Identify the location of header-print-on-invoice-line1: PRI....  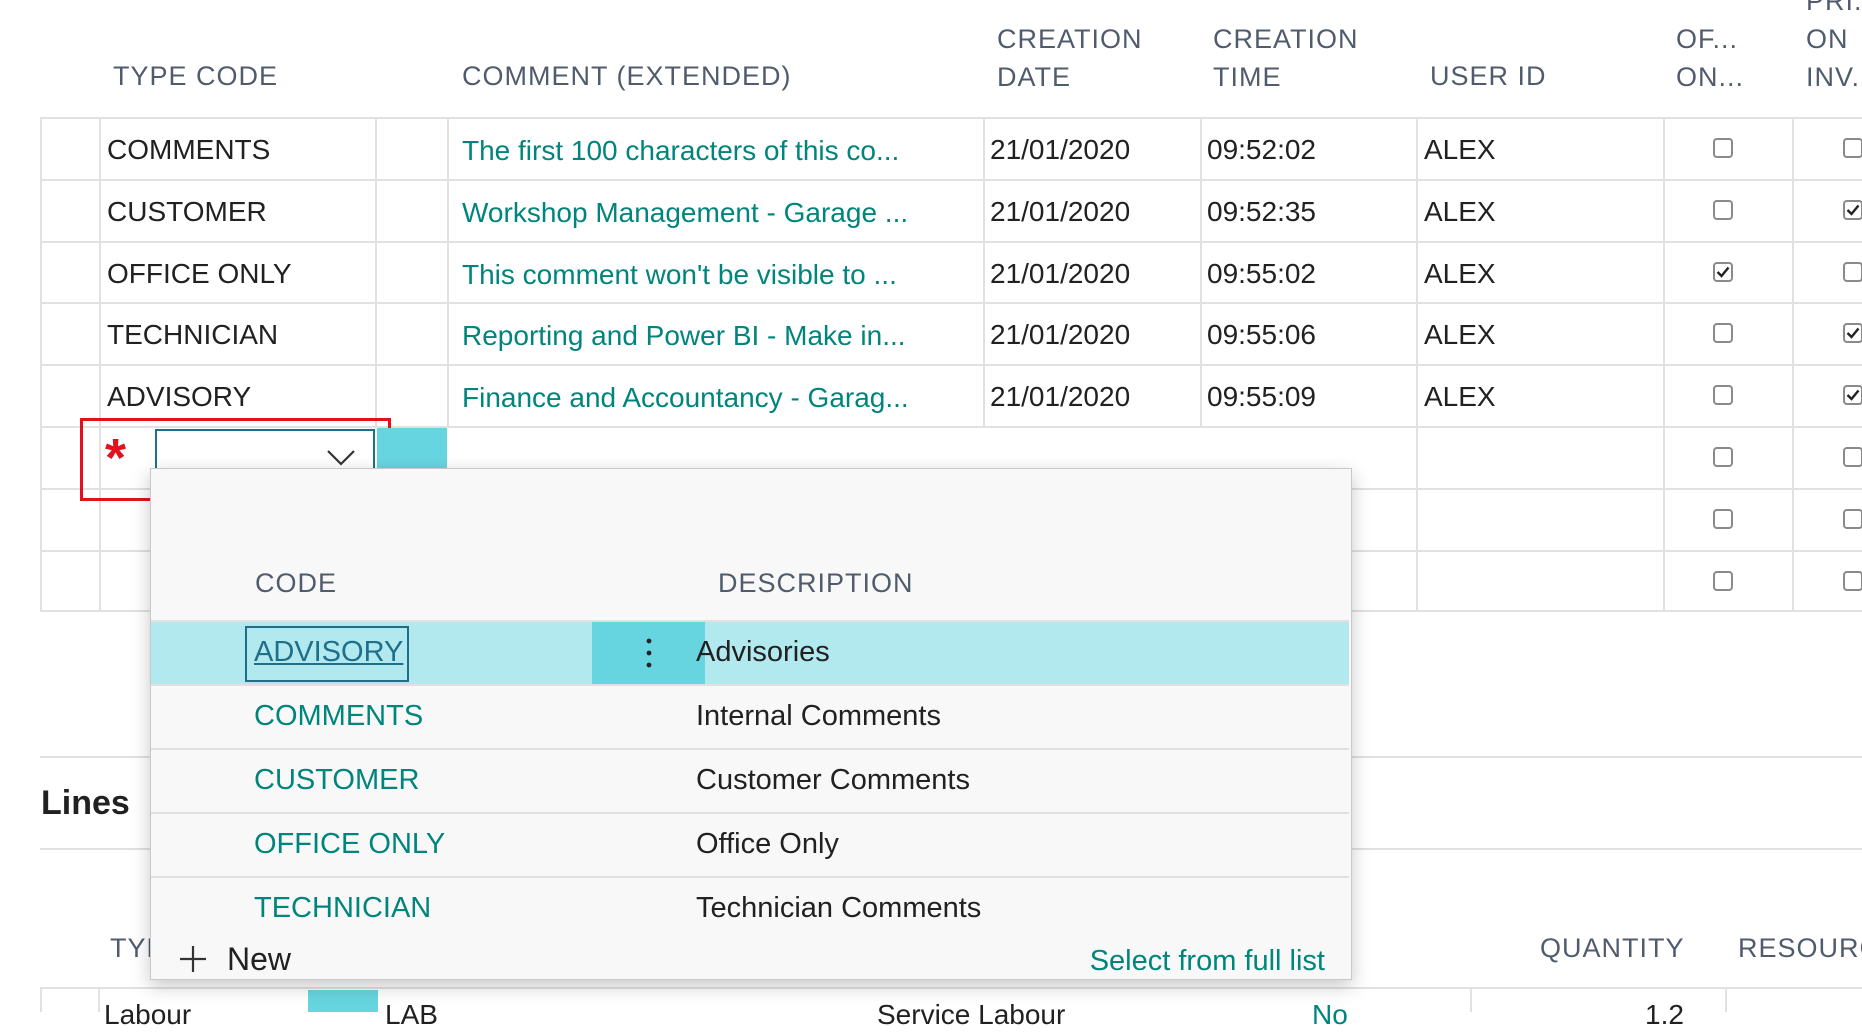
(1834, 8).